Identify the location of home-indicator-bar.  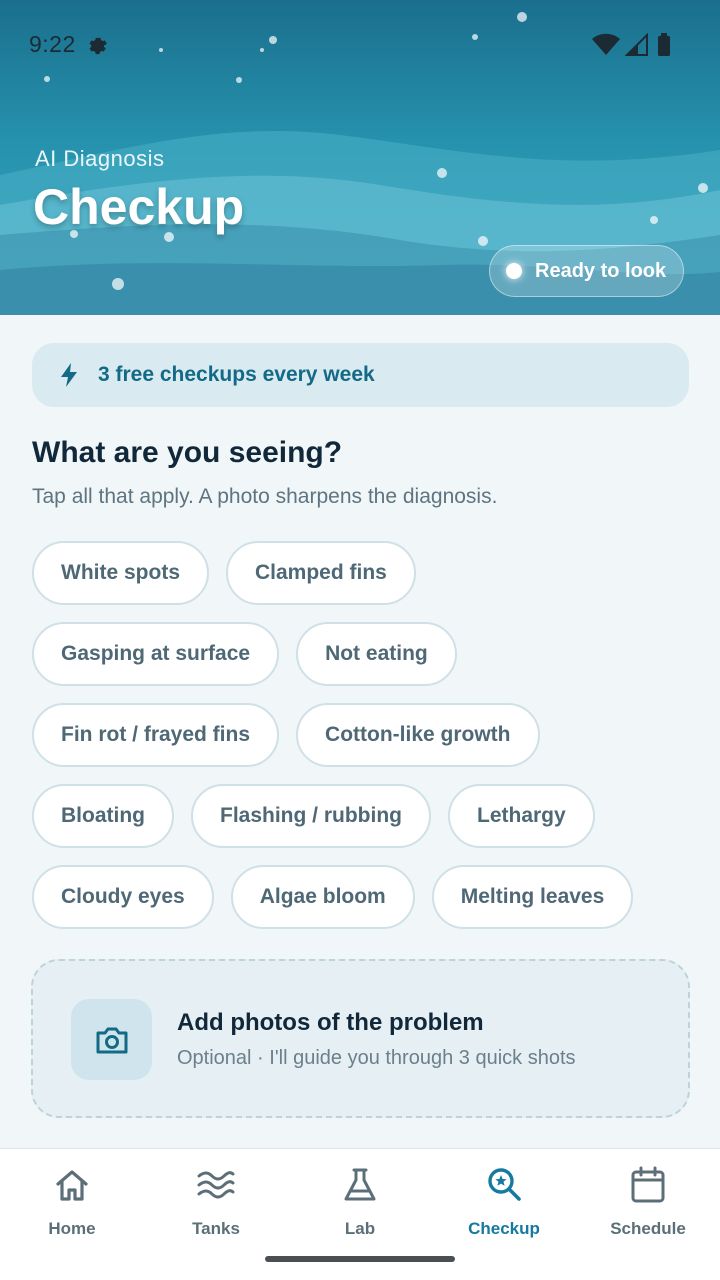
(360, 1259).